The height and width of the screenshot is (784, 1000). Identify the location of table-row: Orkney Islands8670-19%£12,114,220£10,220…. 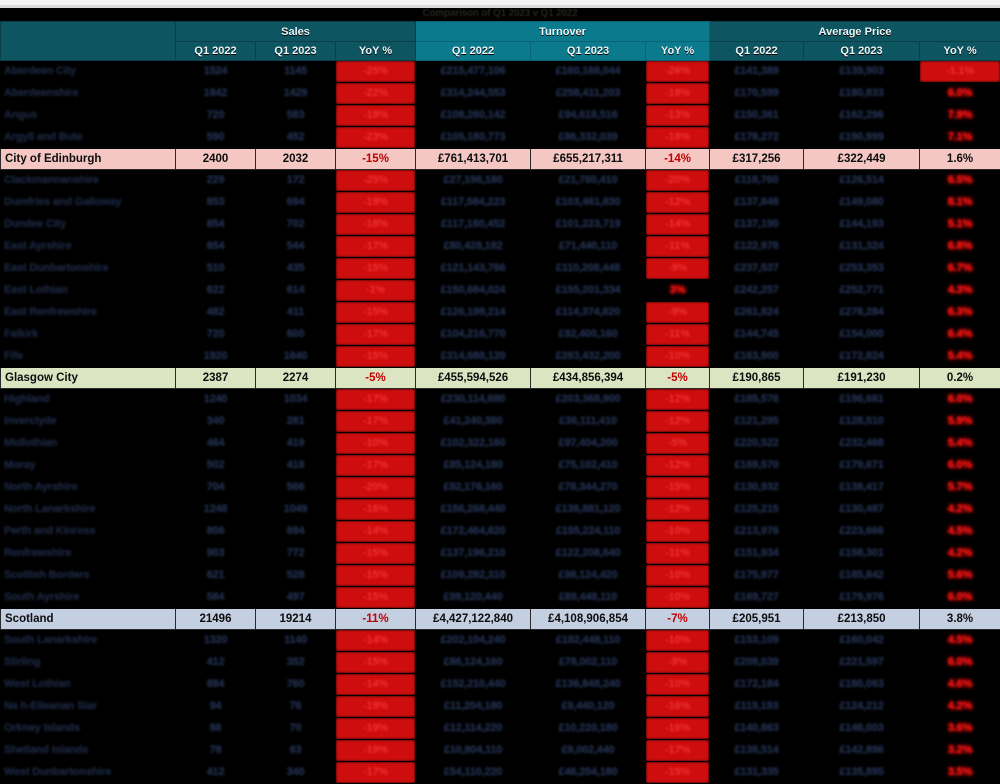
(500, 729).